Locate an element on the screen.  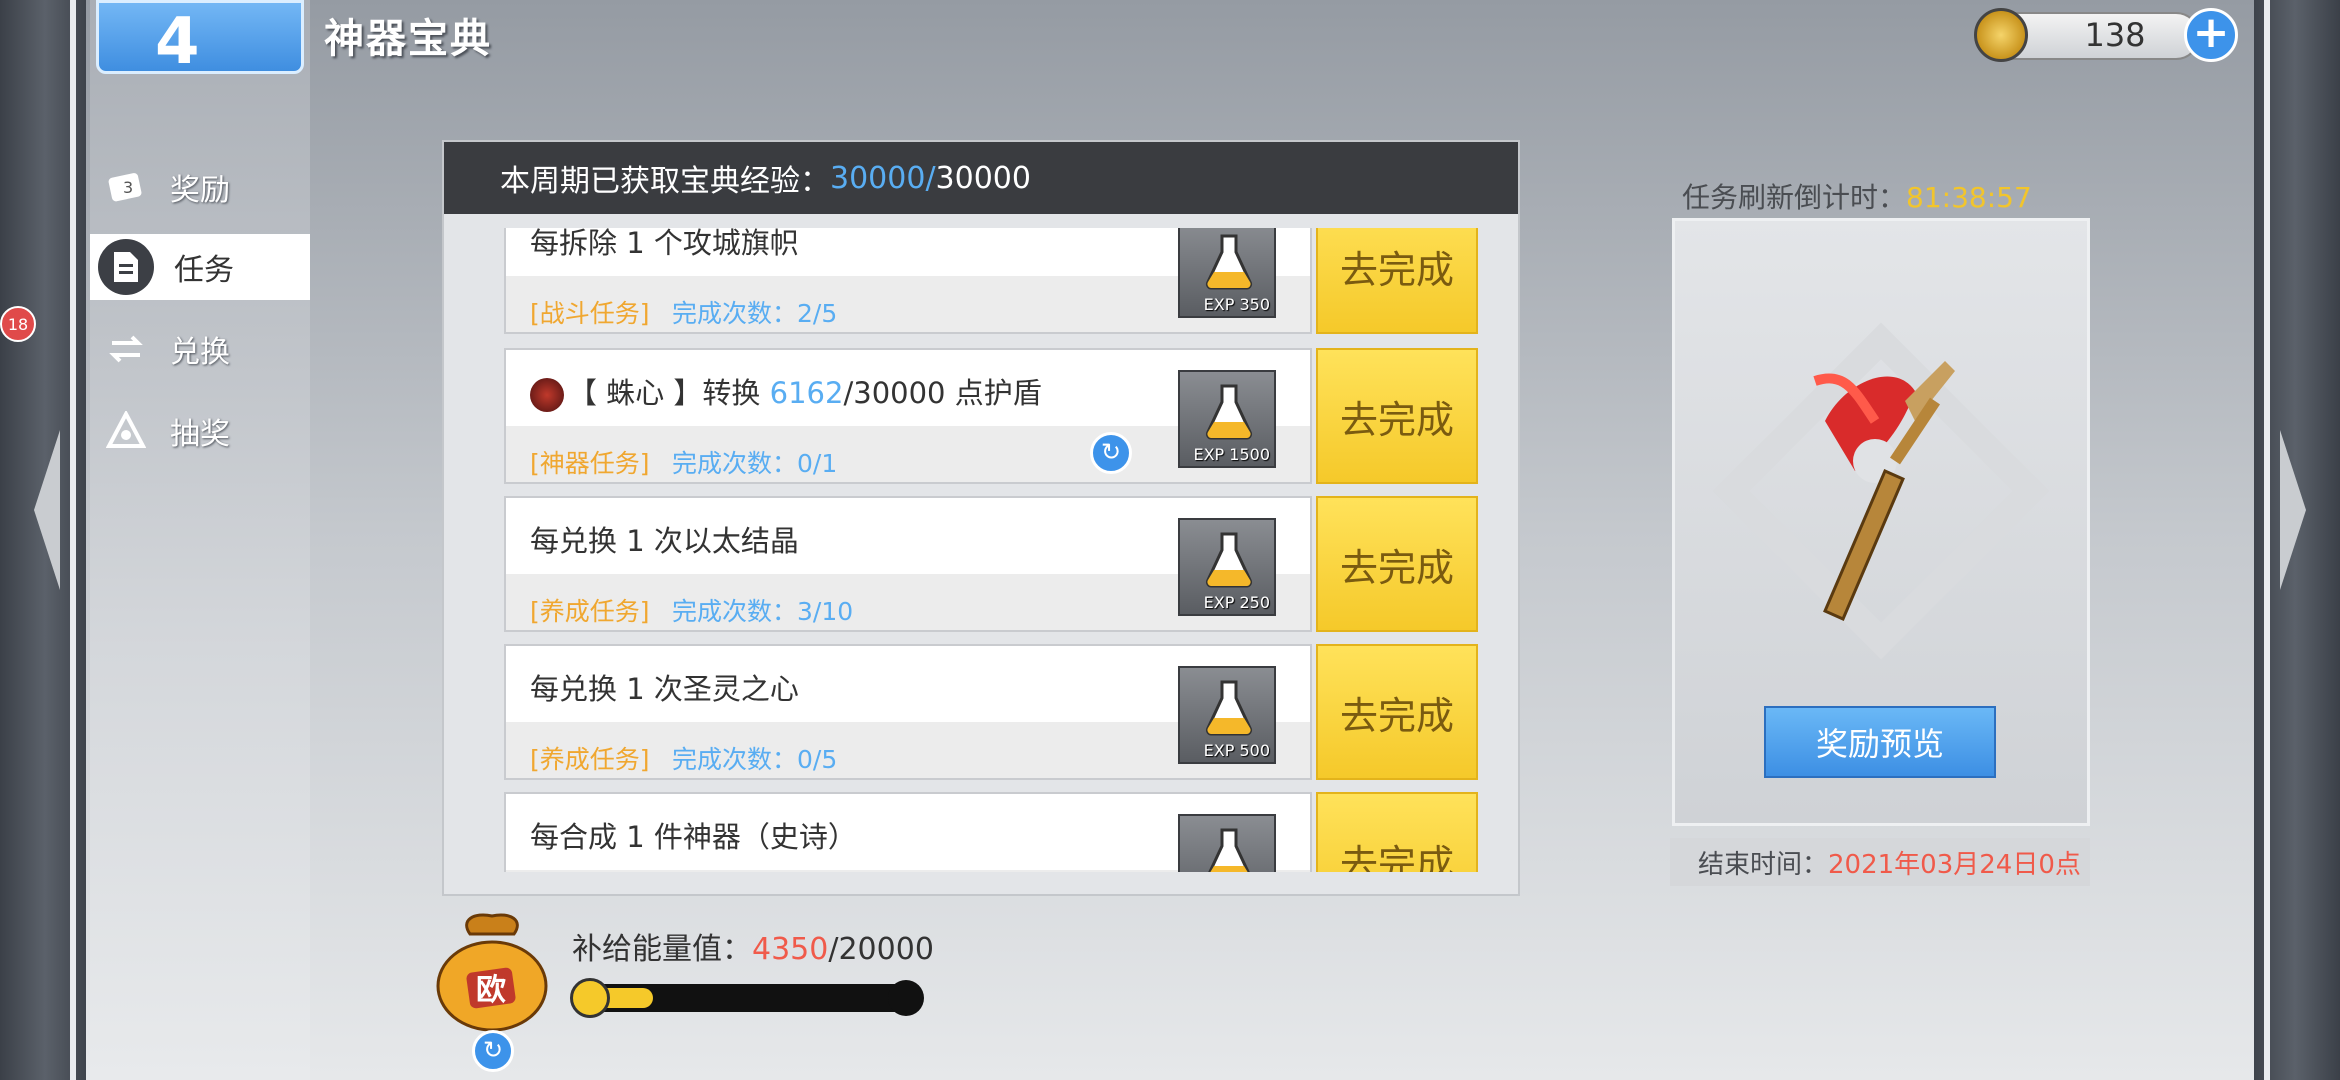
sidebar-item-tasks: 任务 is located at coordinates (200, 267).